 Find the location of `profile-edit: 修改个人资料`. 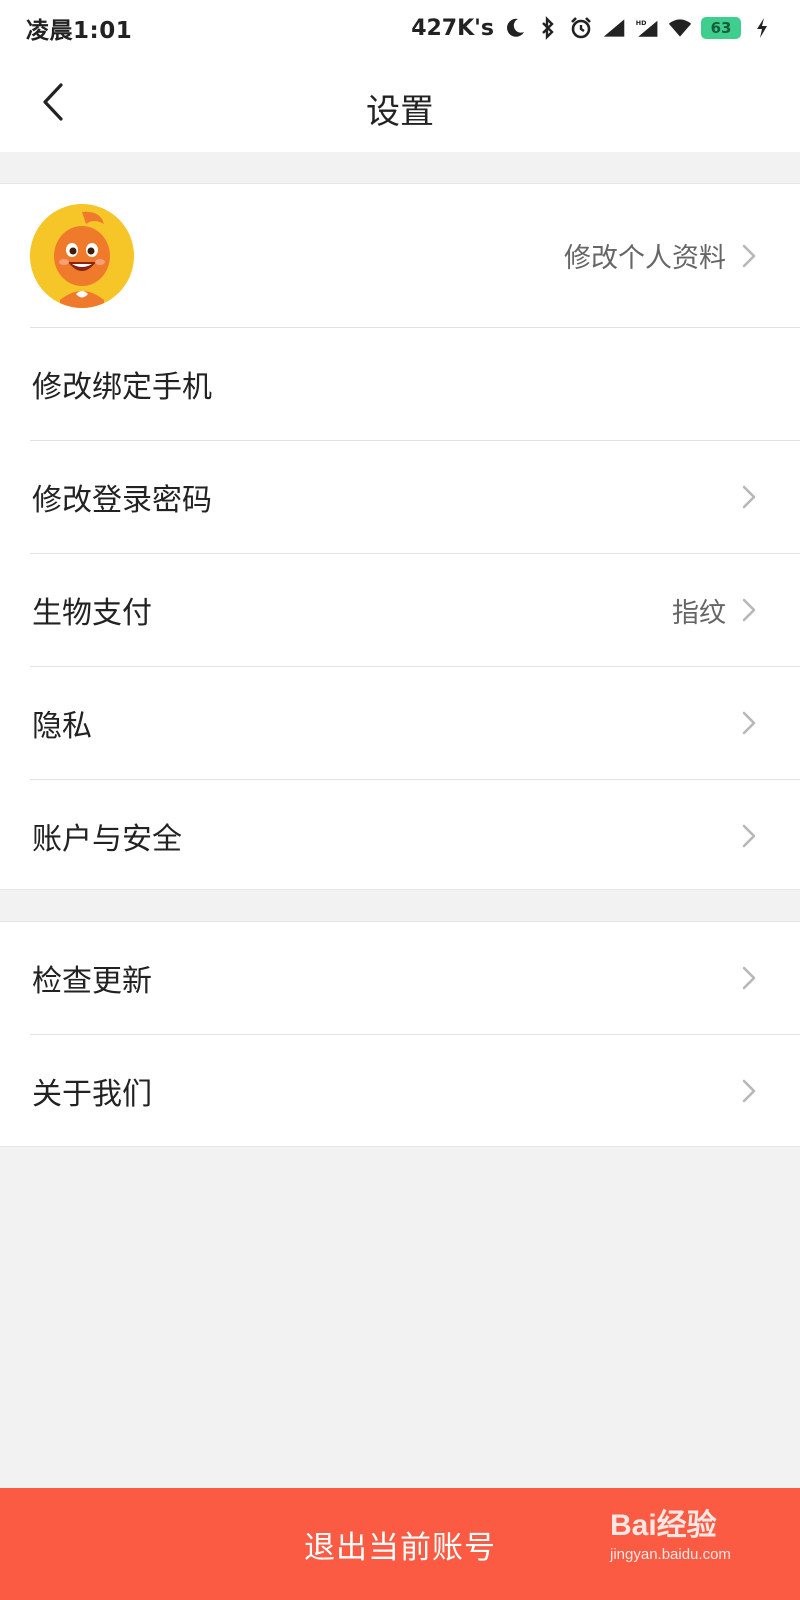

profile-edit: 修改个人资料 is located at coordinates (661, 255).